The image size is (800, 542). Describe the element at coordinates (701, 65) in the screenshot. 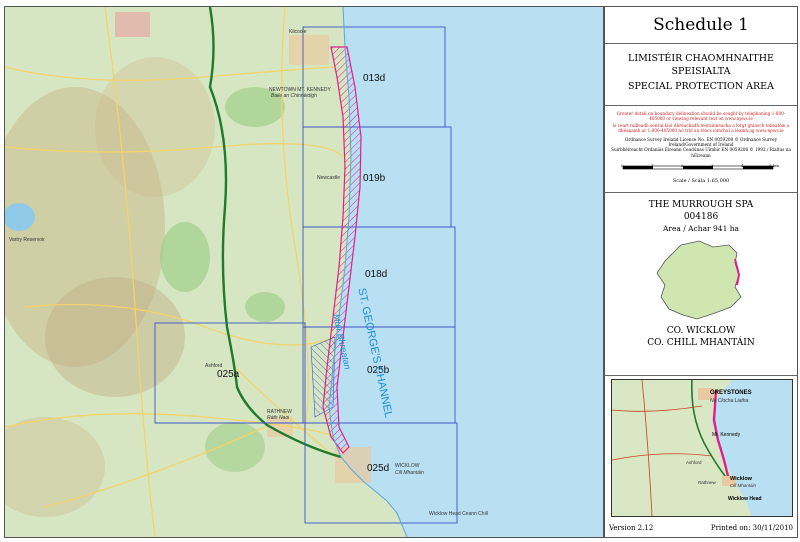

I see `title-irish: LIMISTÉIR CHAOMHNAITHE SPEISIALTA` at that location.